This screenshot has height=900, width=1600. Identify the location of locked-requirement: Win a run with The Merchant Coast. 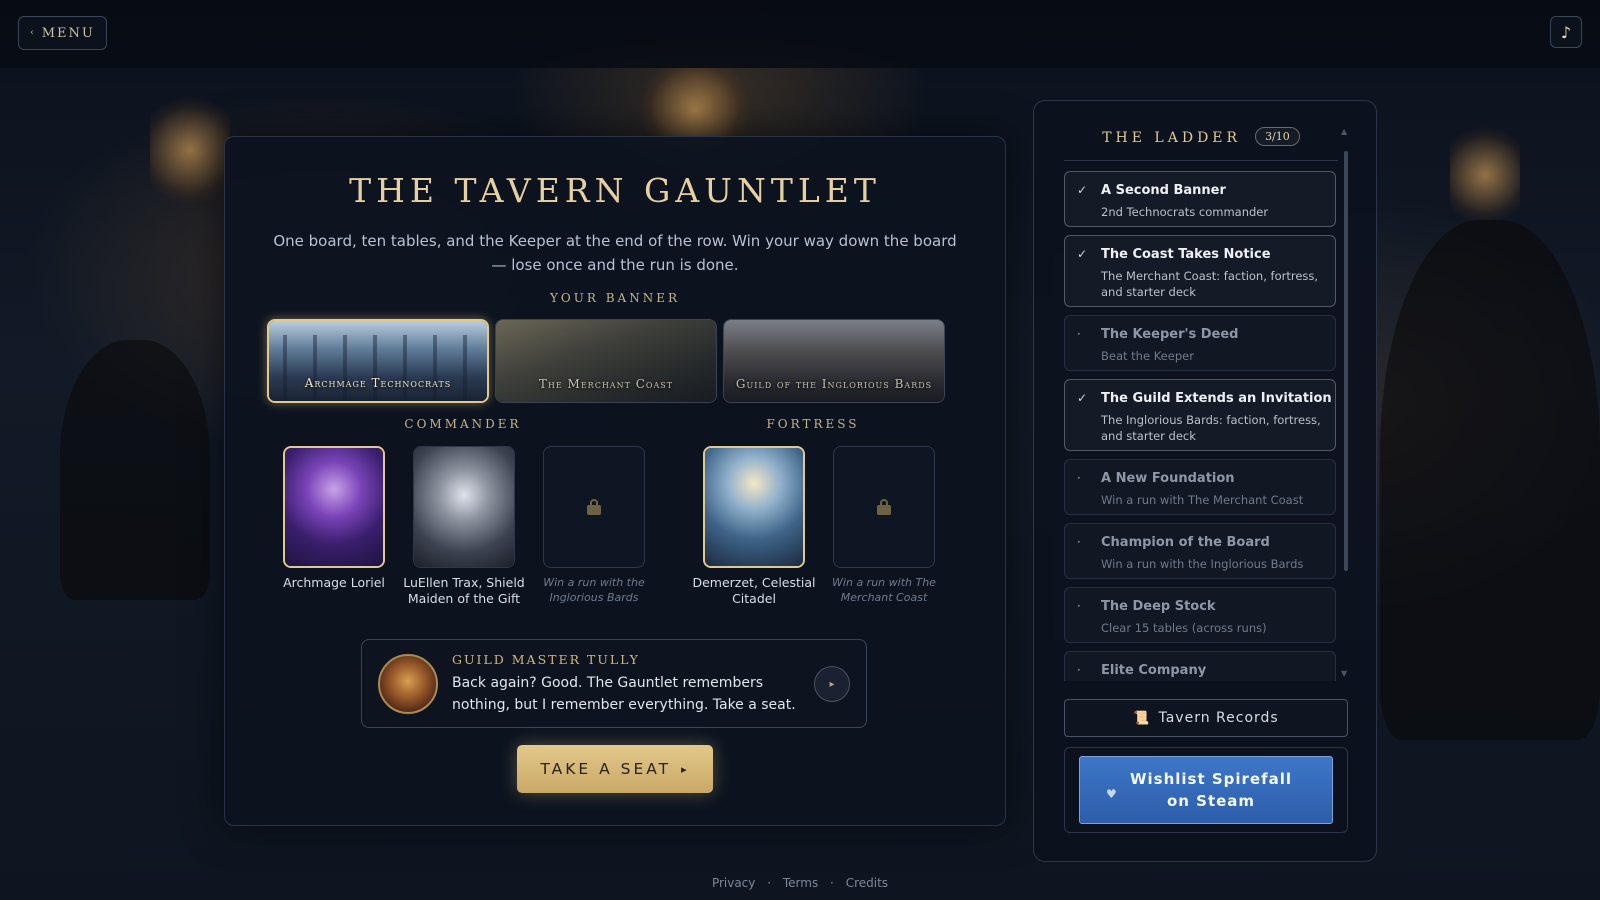
(884, 590).